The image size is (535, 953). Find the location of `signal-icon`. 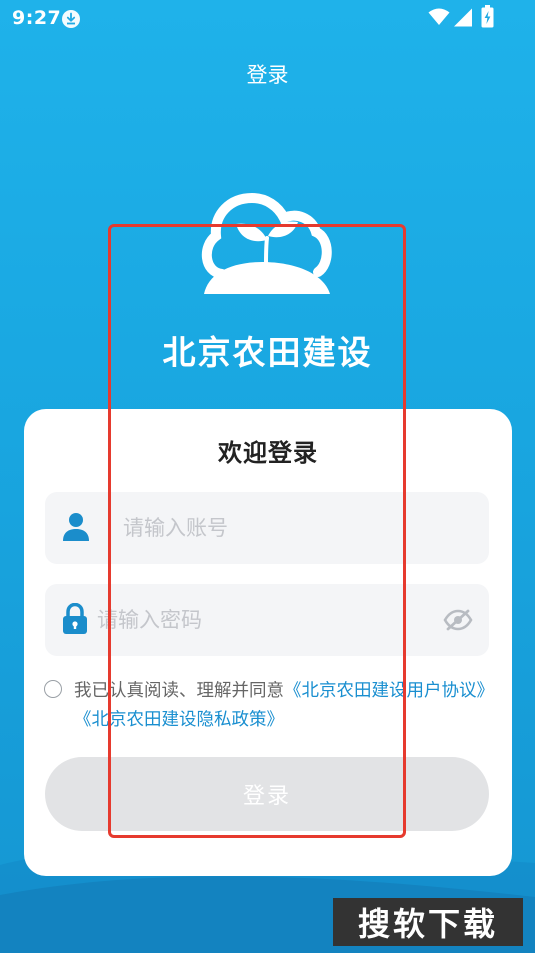

signal-icon is located at coordinates (463, 17).